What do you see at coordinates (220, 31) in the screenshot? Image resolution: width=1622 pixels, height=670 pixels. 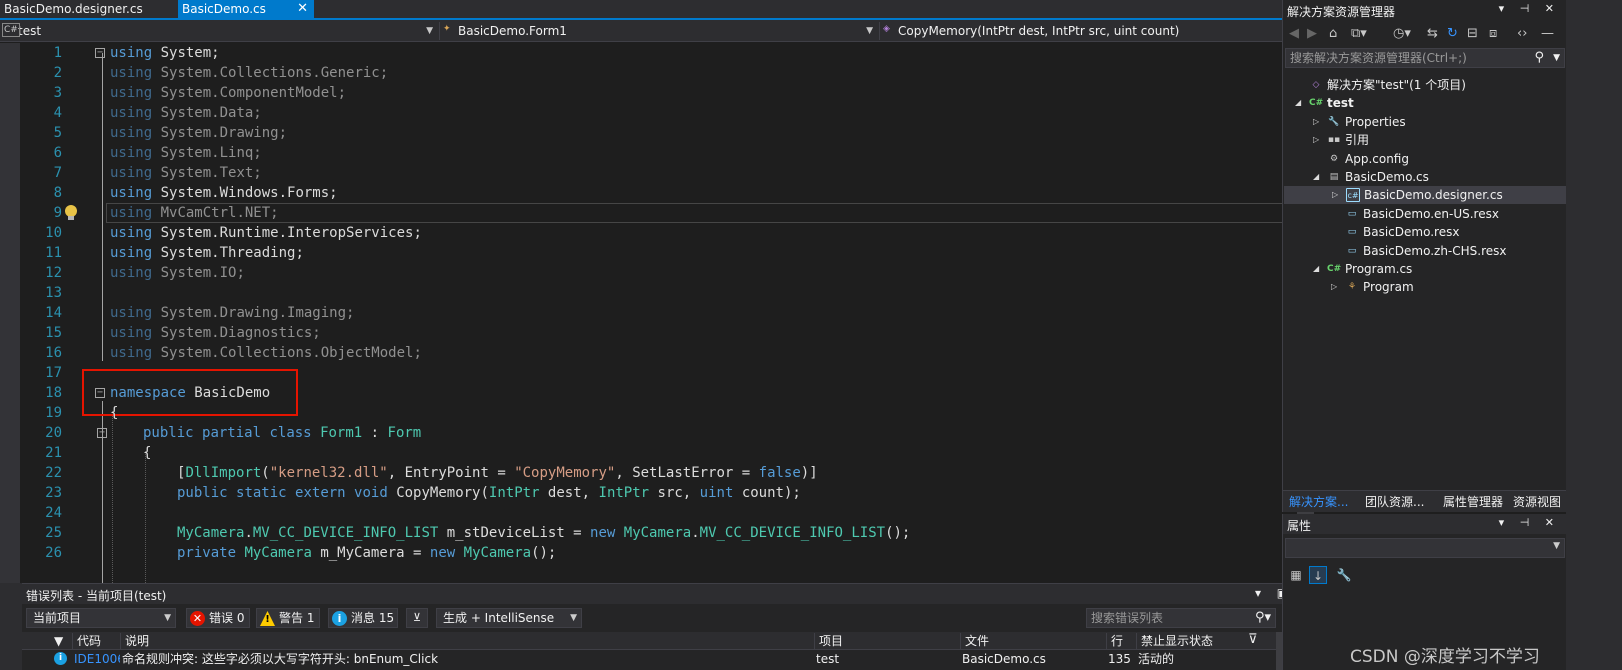 I see `project-dropdown: C# test ▼` at bounding box center [220, 31].